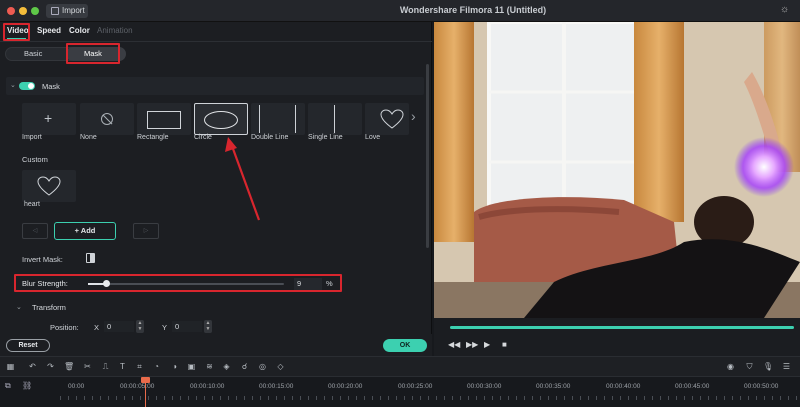 Image resolution: width=800 pixels, height=407 pixels. What do you see at coordinates (786, 366) in the screenshot?
I see `list-icon: ☰` at bounding box center [786, 366].